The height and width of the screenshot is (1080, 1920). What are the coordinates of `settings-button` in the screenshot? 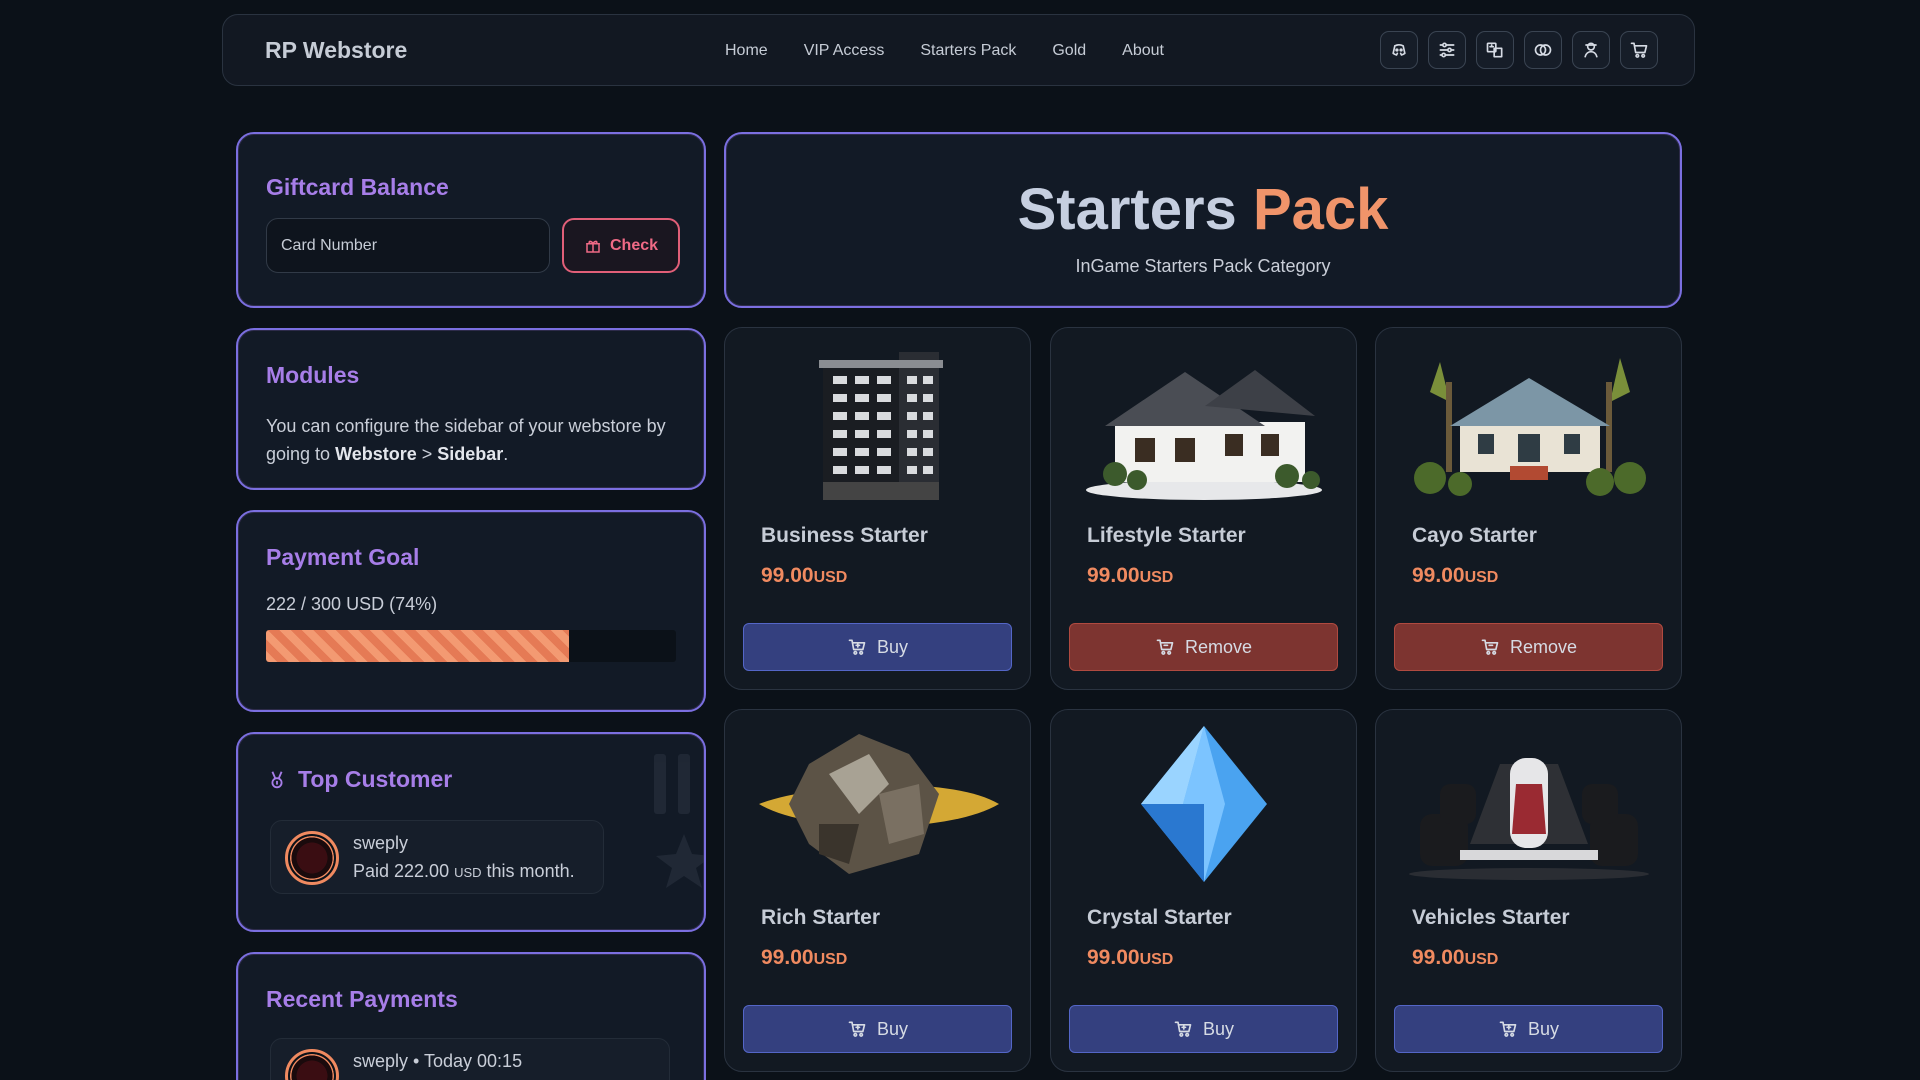 It's located at (1447, 50).